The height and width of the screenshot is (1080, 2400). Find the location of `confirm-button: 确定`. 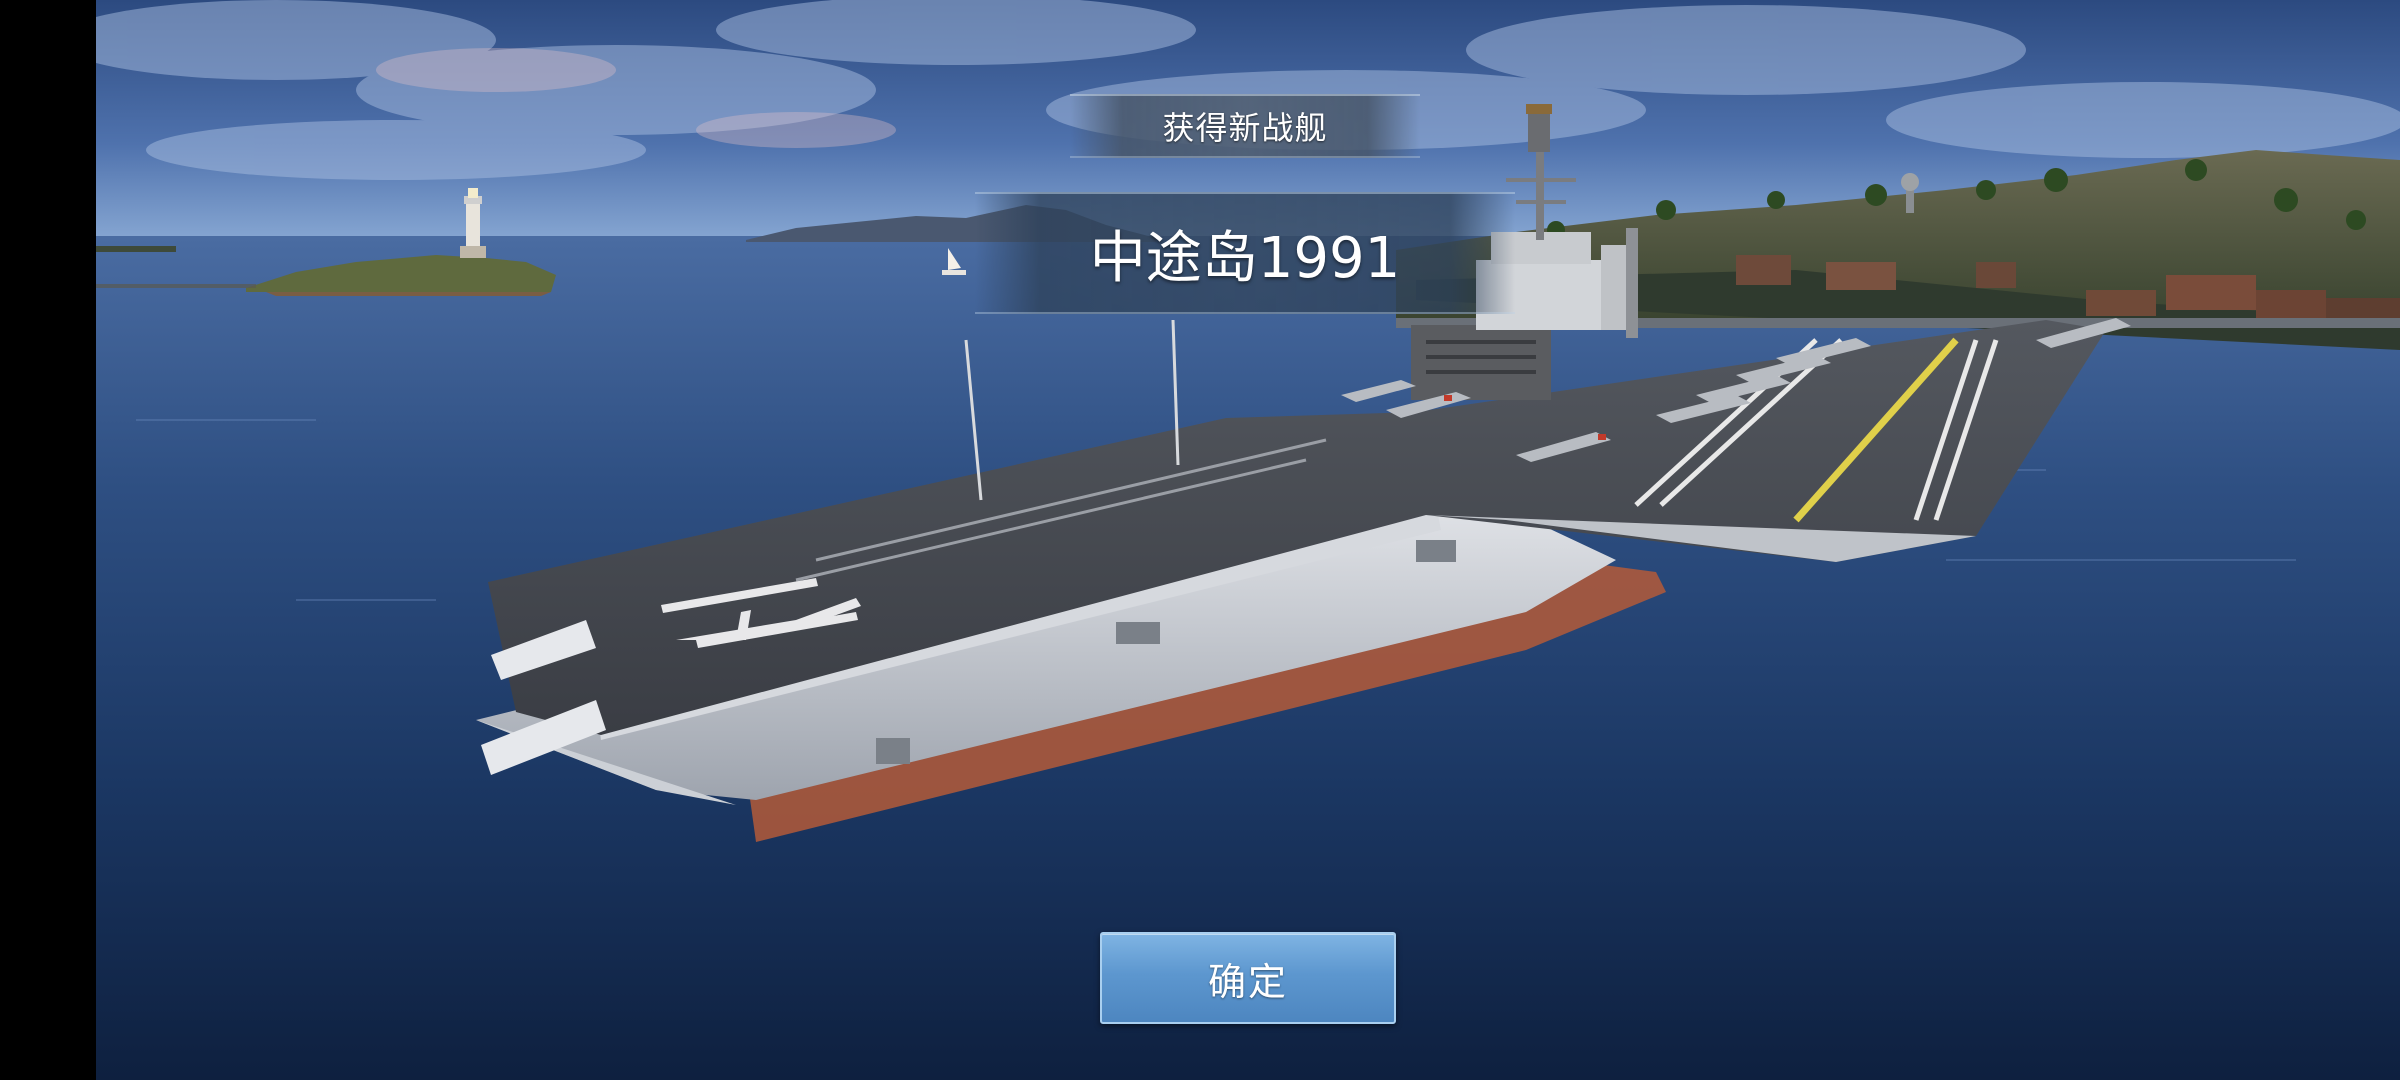

confirm-button: 确定 is located at coordinates (1248, 978).